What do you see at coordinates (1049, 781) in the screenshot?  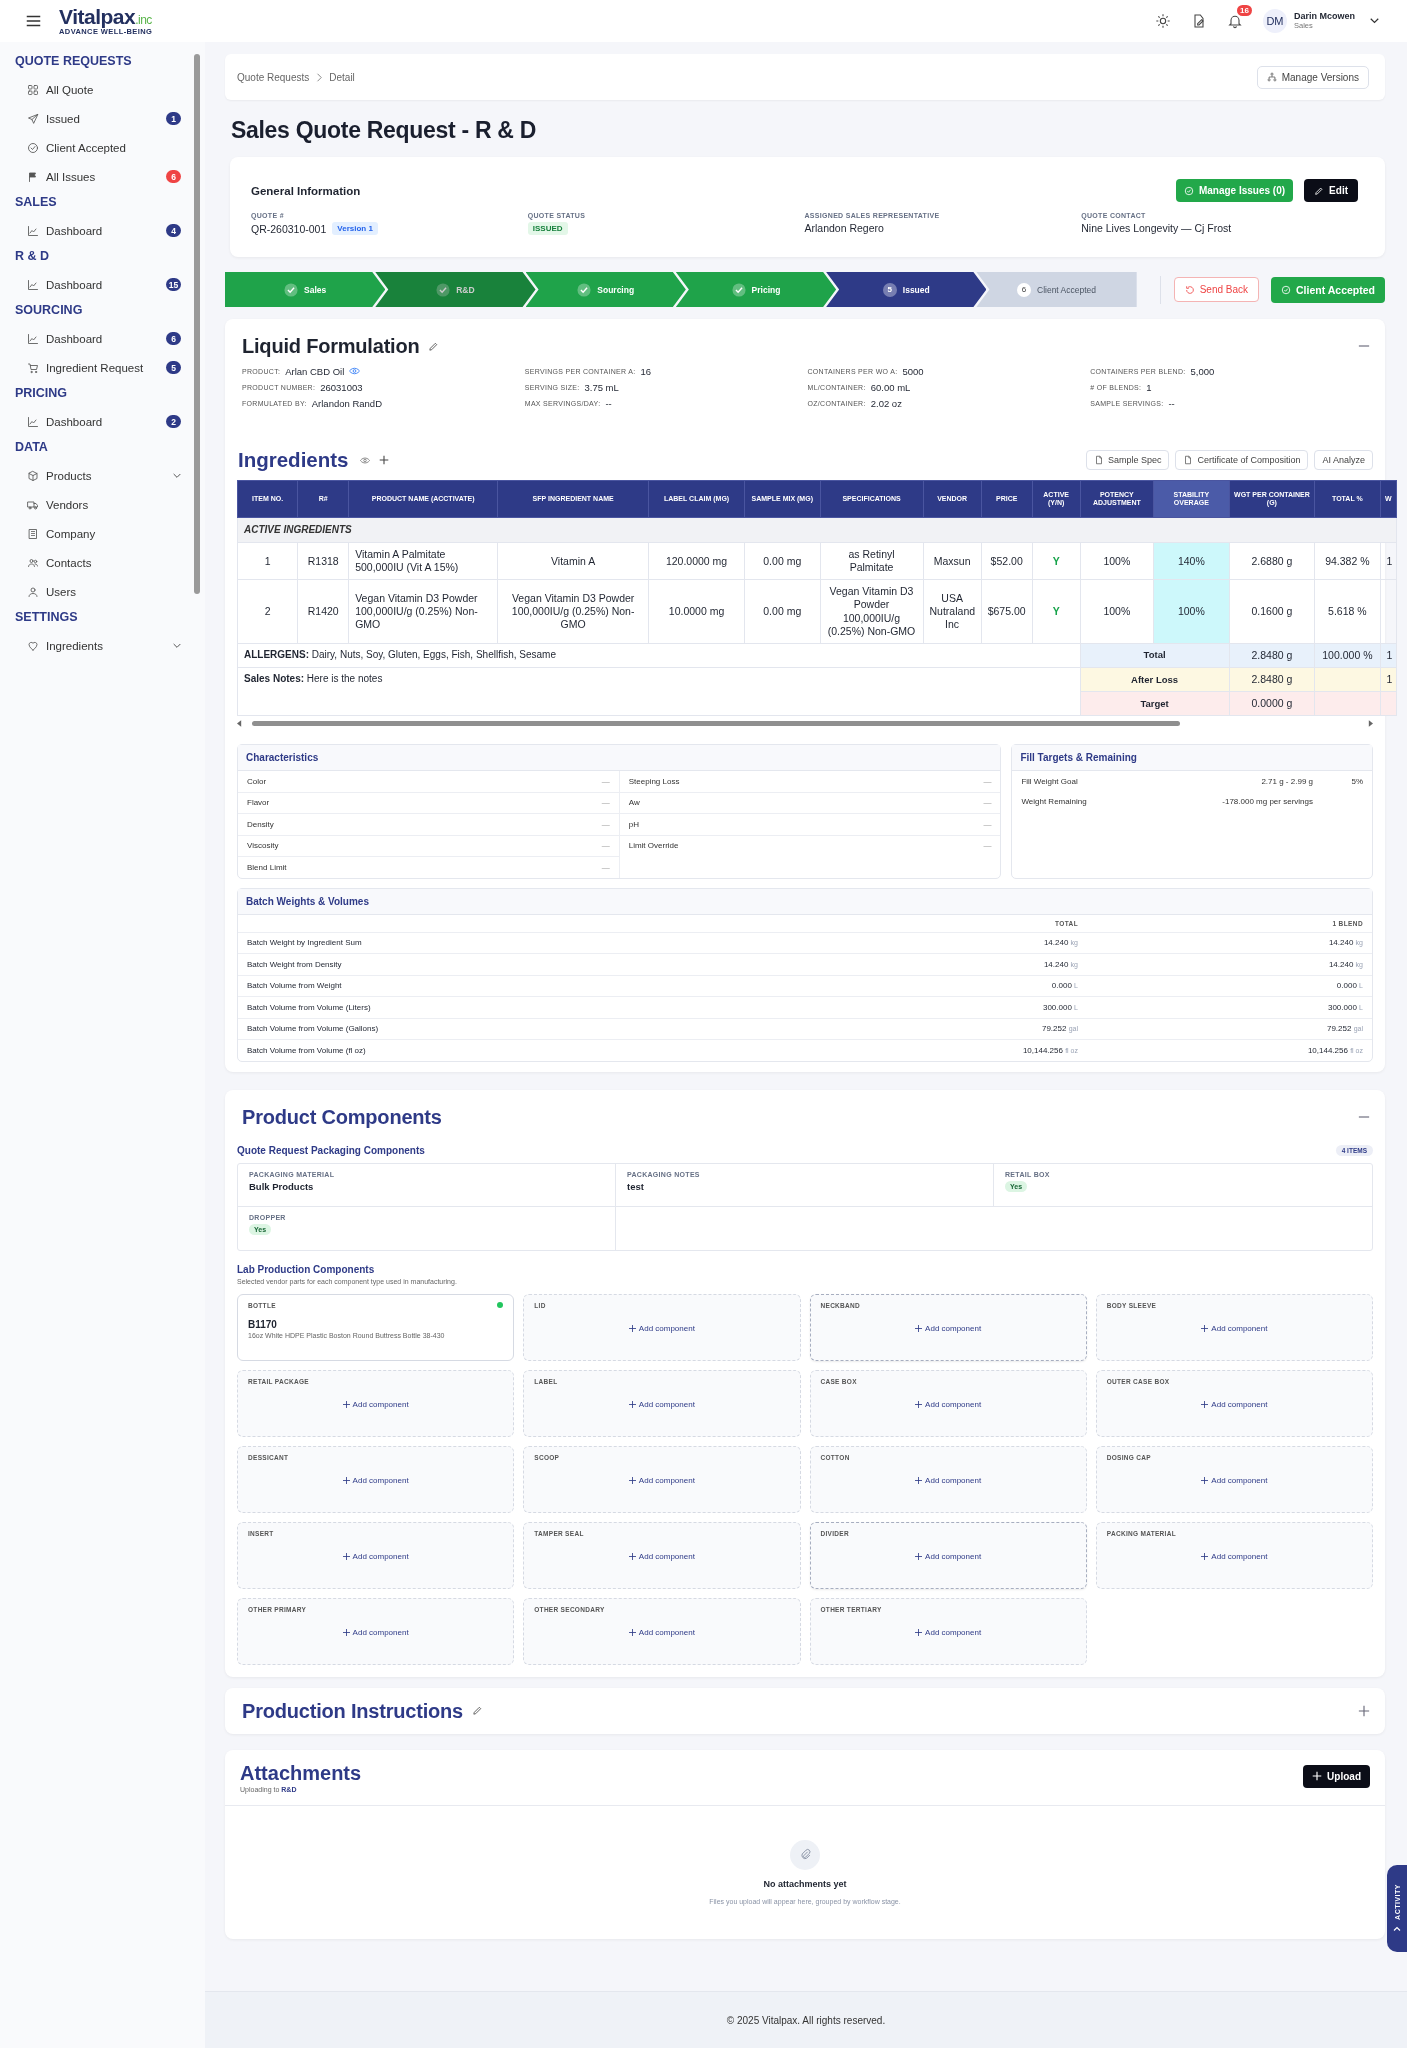 I see `property-label: Fill Weight Goal` at bounding box center [1049, 781].